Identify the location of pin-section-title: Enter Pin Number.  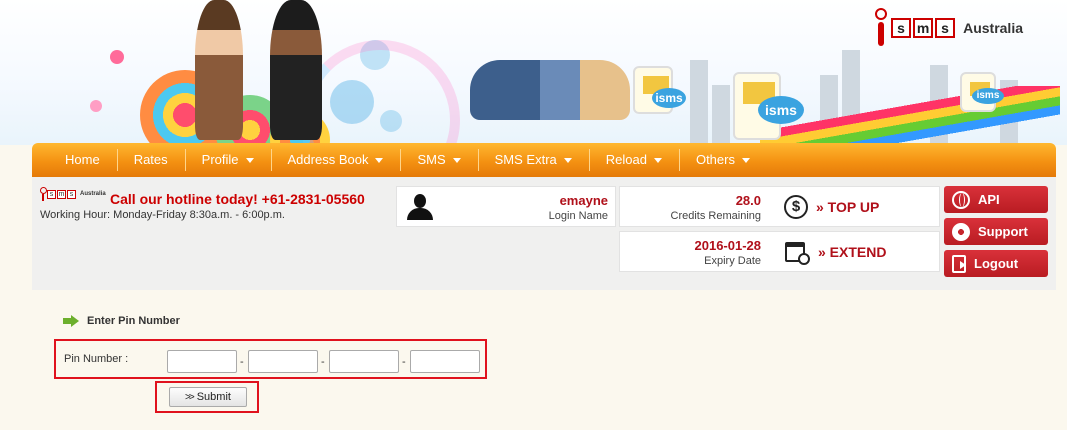
(121, 321).